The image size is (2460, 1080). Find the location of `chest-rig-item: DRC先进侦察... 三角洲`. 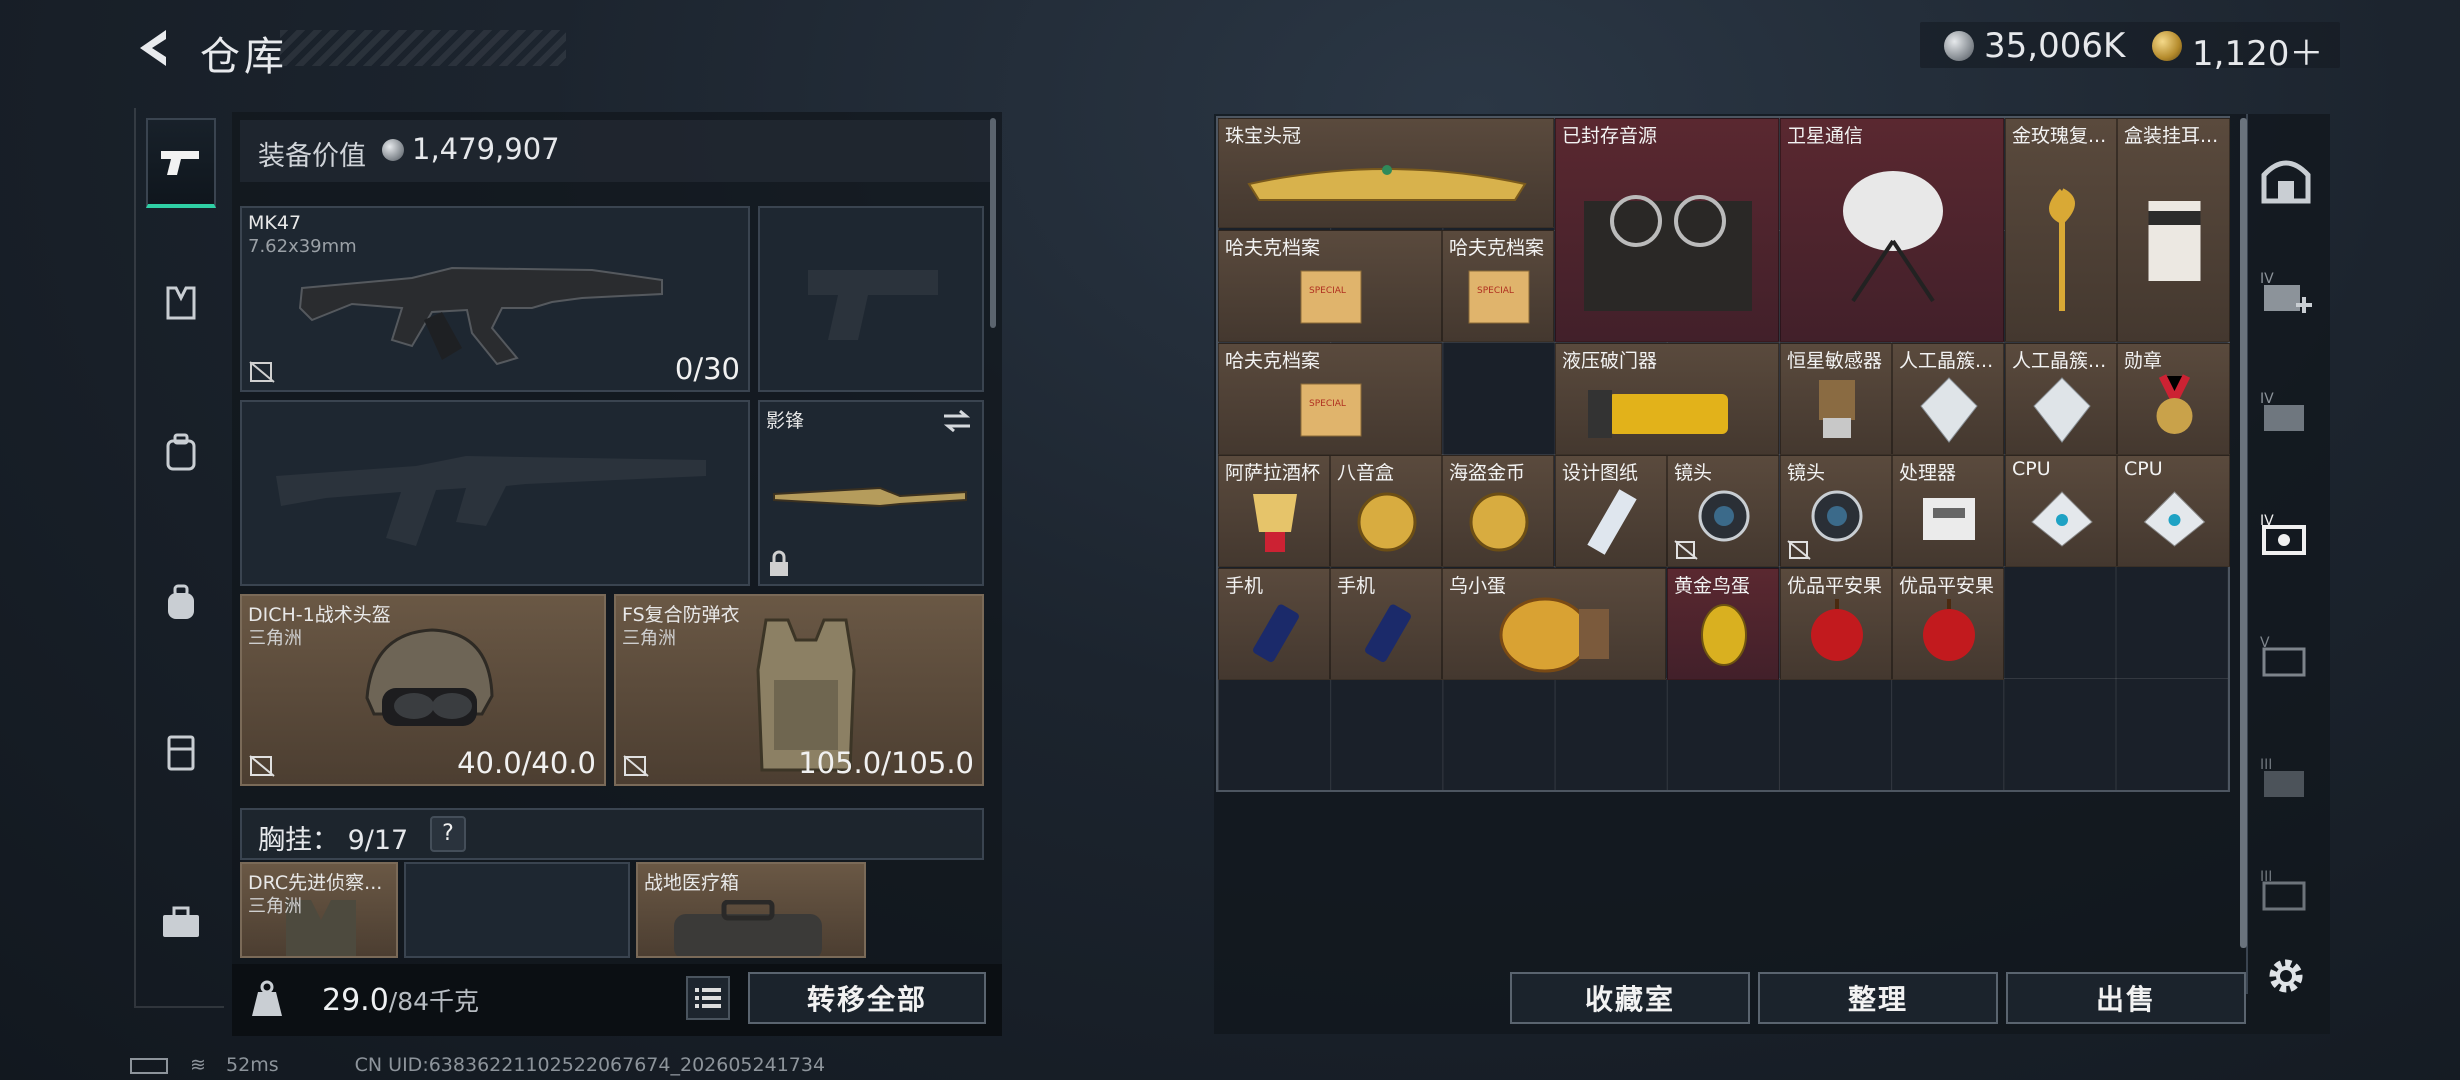

chest-rig-item: DRC先进侦察... 三角洲 is located at coordinates (319, 910).